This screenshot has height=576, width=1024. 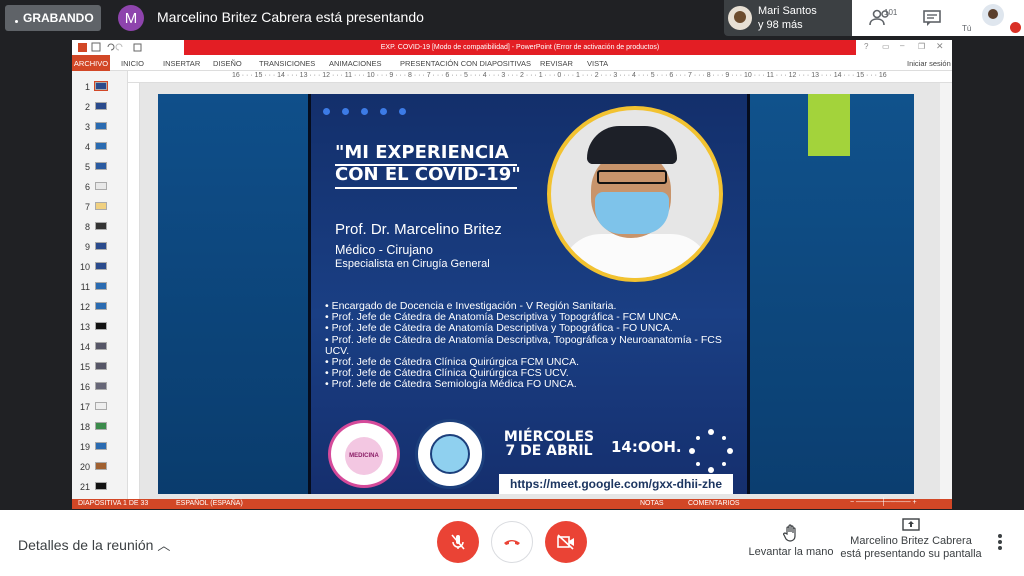 I want to click on presenting-line1: Marcelino Britez Cabrera, so click(x=911, y=541).